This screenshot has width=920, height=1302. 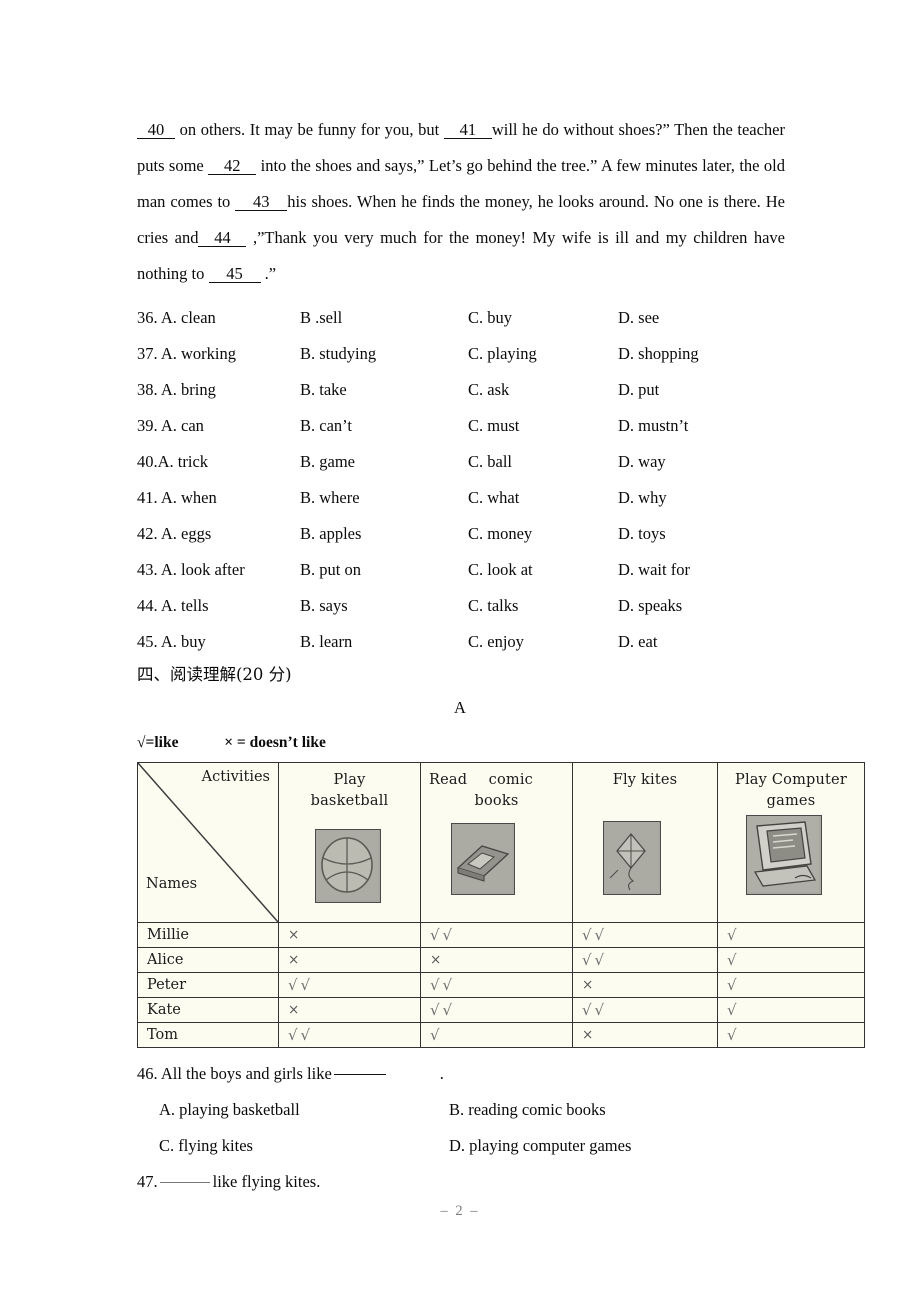 What do you see at coordinates (384, 570) in the screenshot?
I see `cloze-option-b: B. put on` at bounding box center [384, 570].